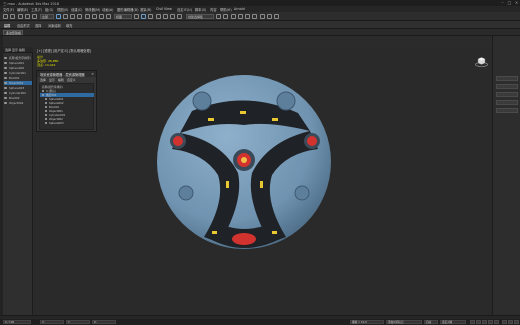  Describe the element at coordinates (94, 16) in the screenshot. I see `rotate-icon` at that location.